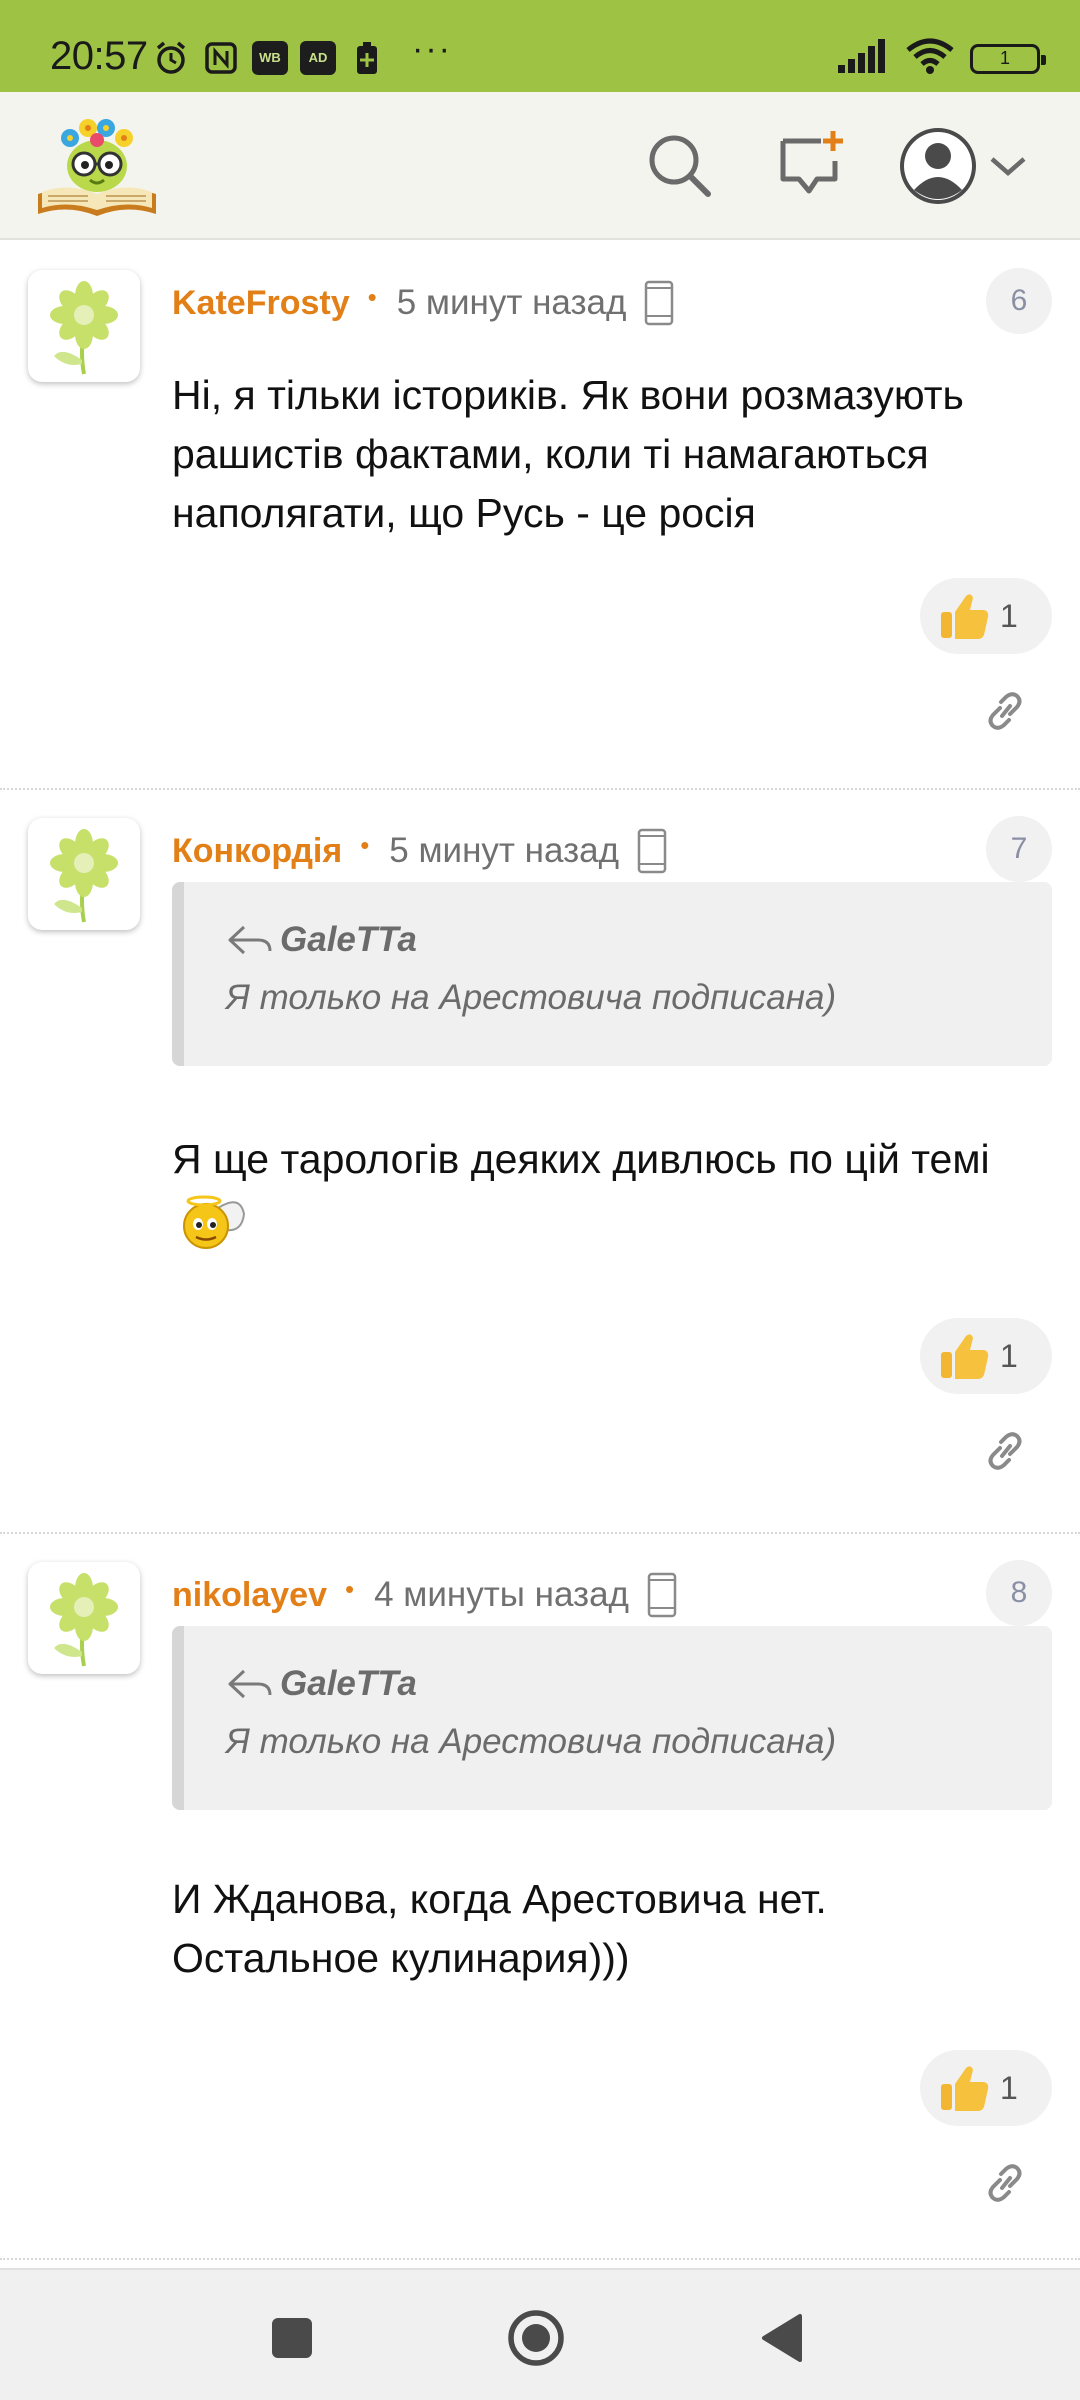  I want to click on circle-icon, so click(536, 2338).